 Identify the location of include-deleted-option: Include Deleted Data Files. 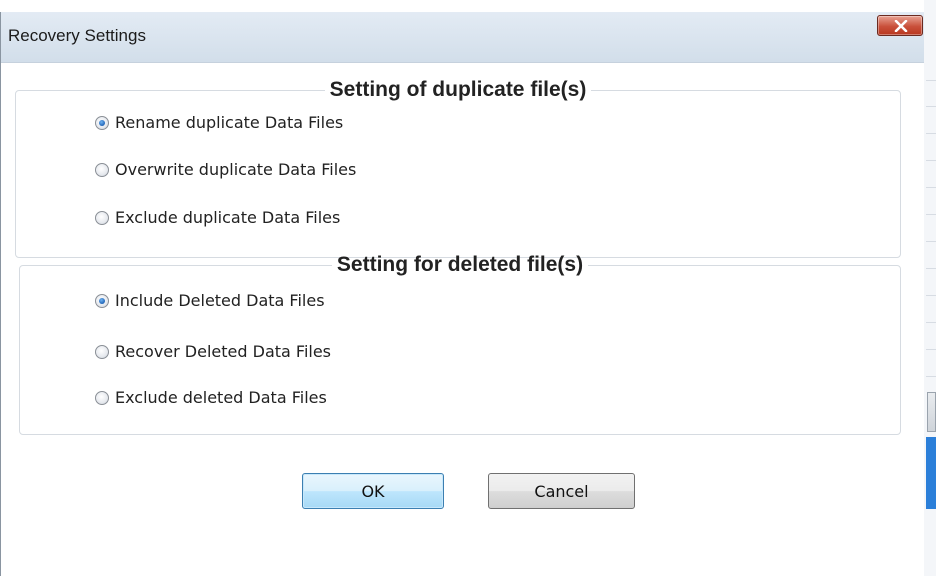
(210, 300).